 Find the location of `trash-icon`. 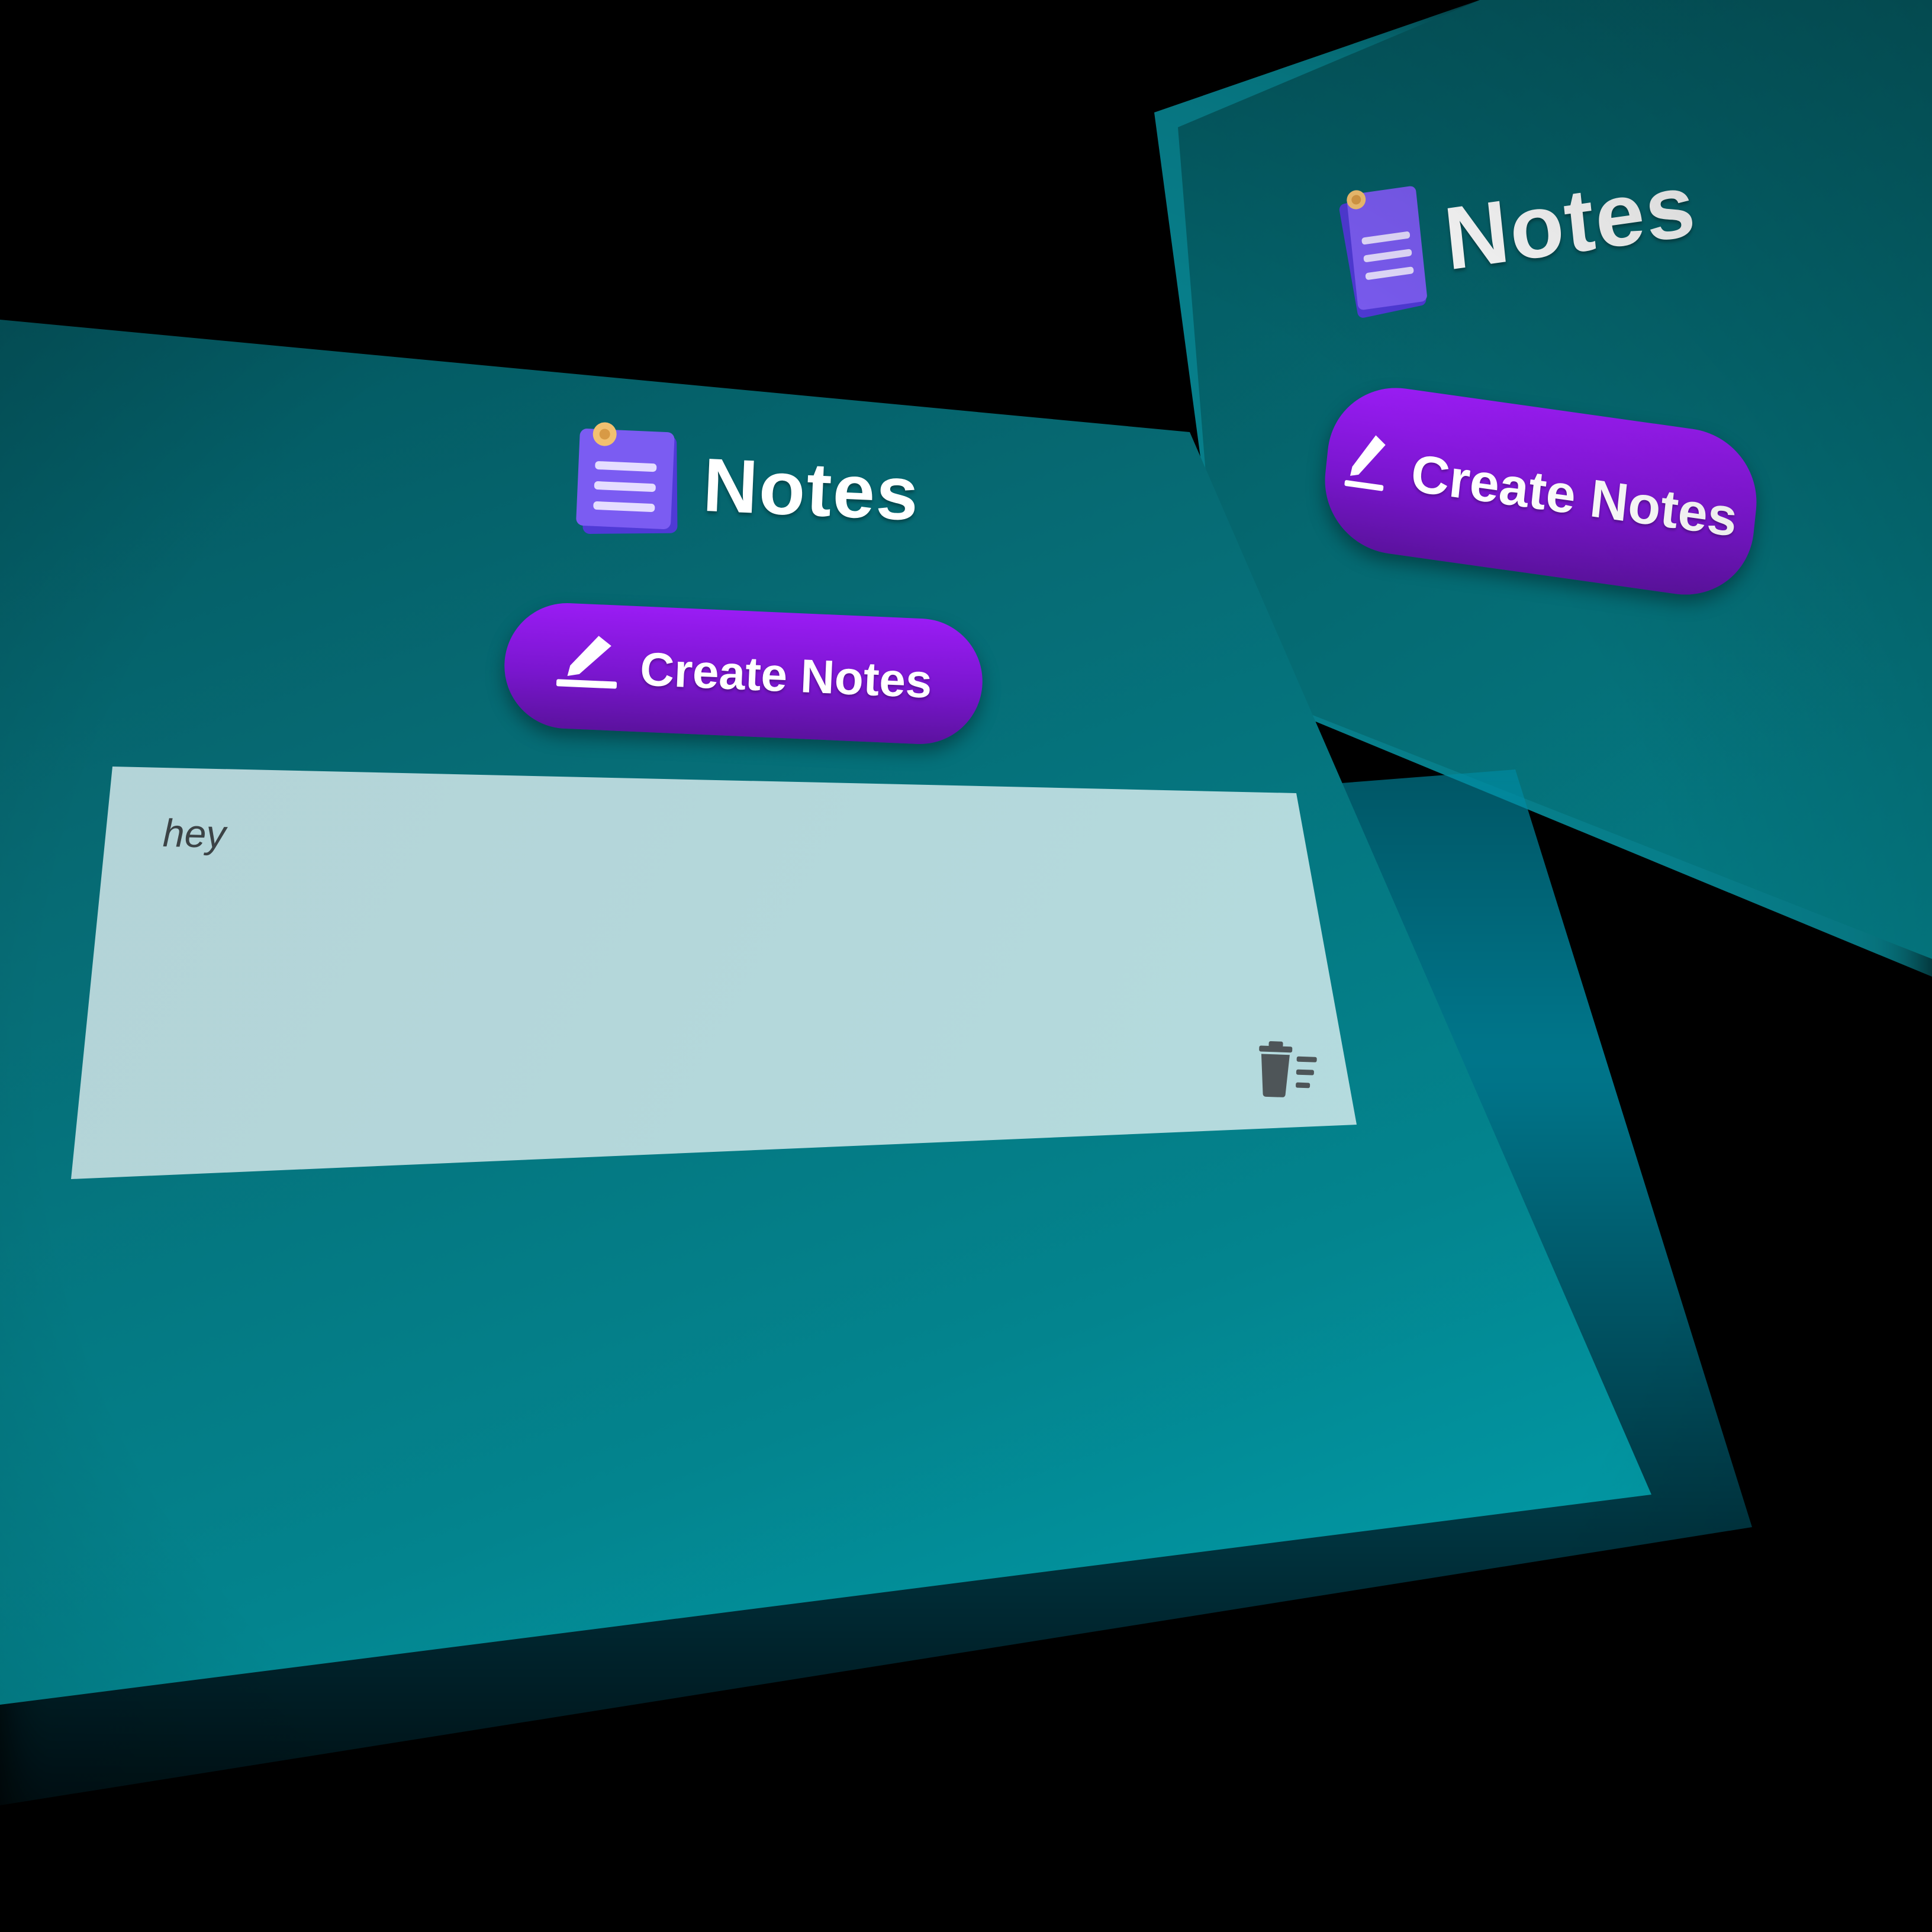

trash-icon is located at coordinates (1288, 1069).